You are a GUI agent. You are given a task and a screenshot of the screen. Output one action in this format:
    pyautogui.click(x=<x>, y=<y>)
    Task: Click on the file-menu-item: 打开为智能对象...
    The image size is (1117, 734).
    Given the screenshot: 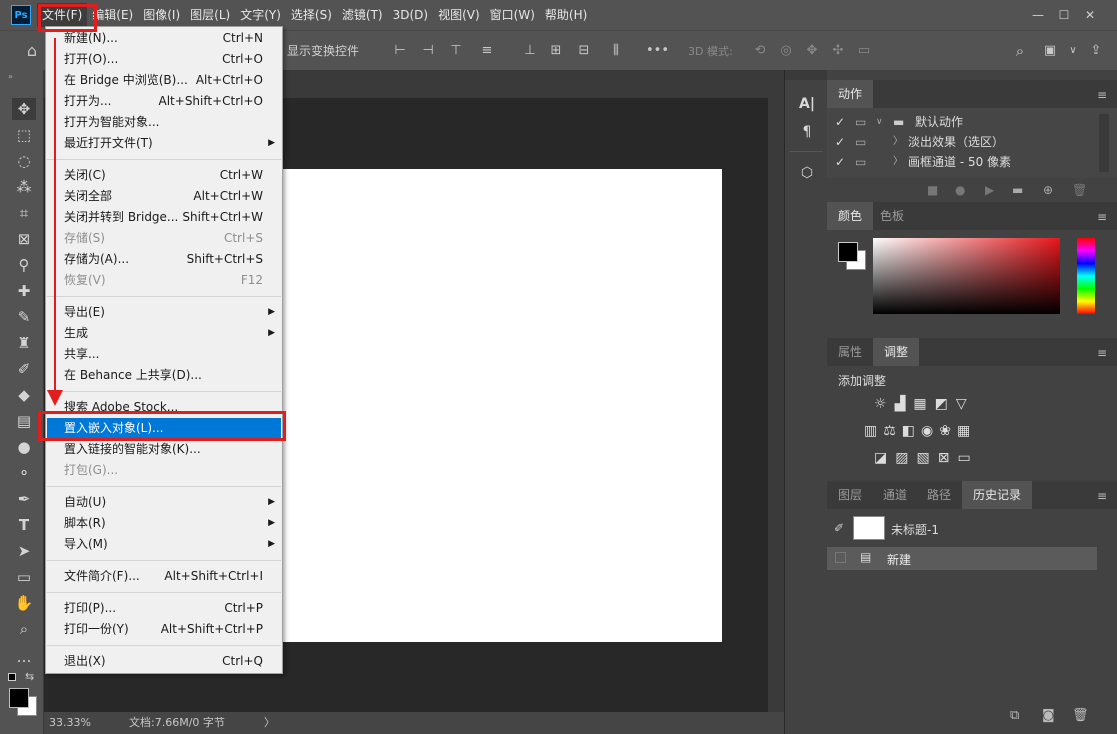 What is the action you would take?
    pyautogui.click(x=164, y=122)
    